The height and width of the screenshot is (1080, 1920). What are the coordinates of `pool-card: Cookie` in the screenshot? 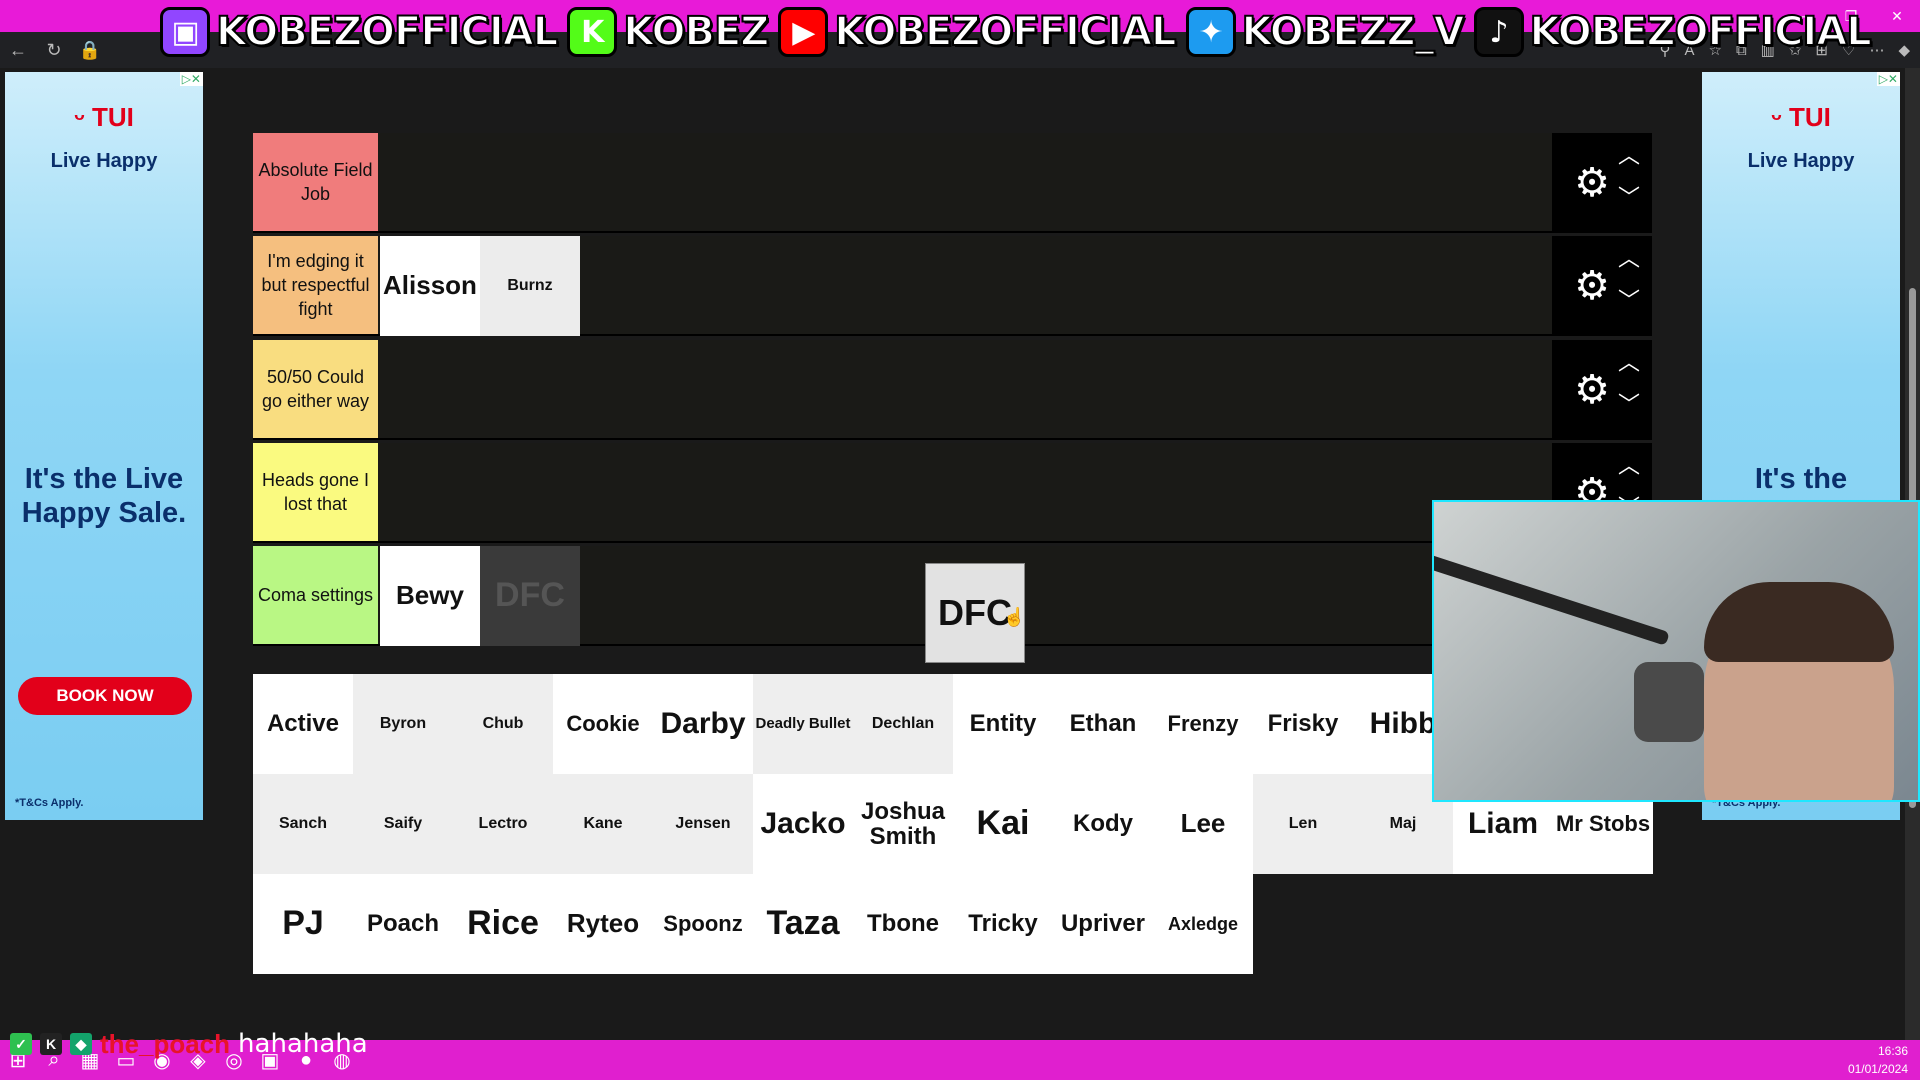 It's located at (603, 724).